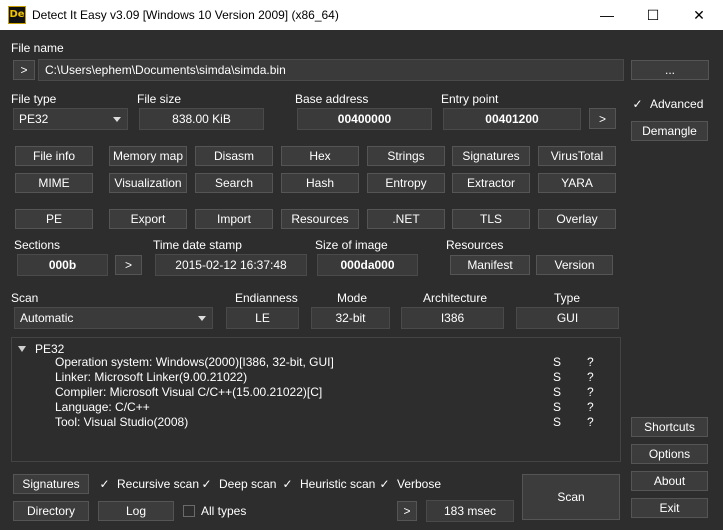 The height and width of the screenshot is (530, 723). Describe the element at coordinates (113, 318) in the screenshot. I see `scan-mode-select: Automatic` at that location.